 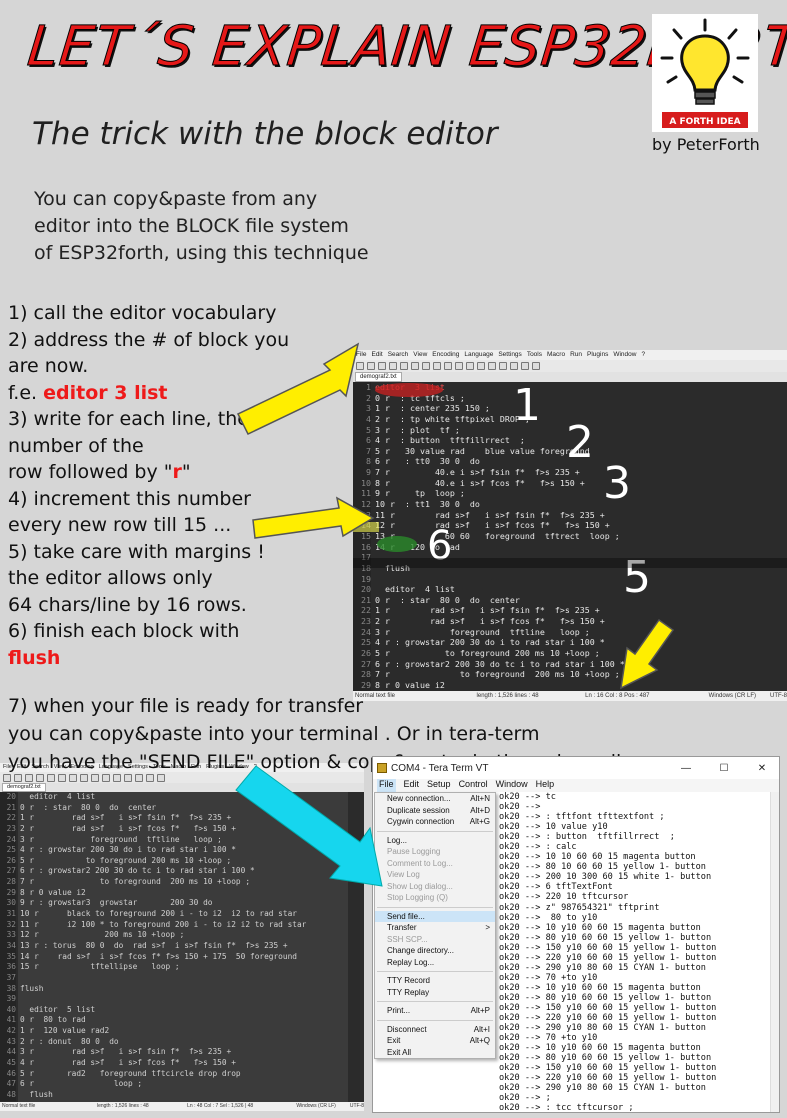 I want to click on find-icon, so click(x=481, y=366).